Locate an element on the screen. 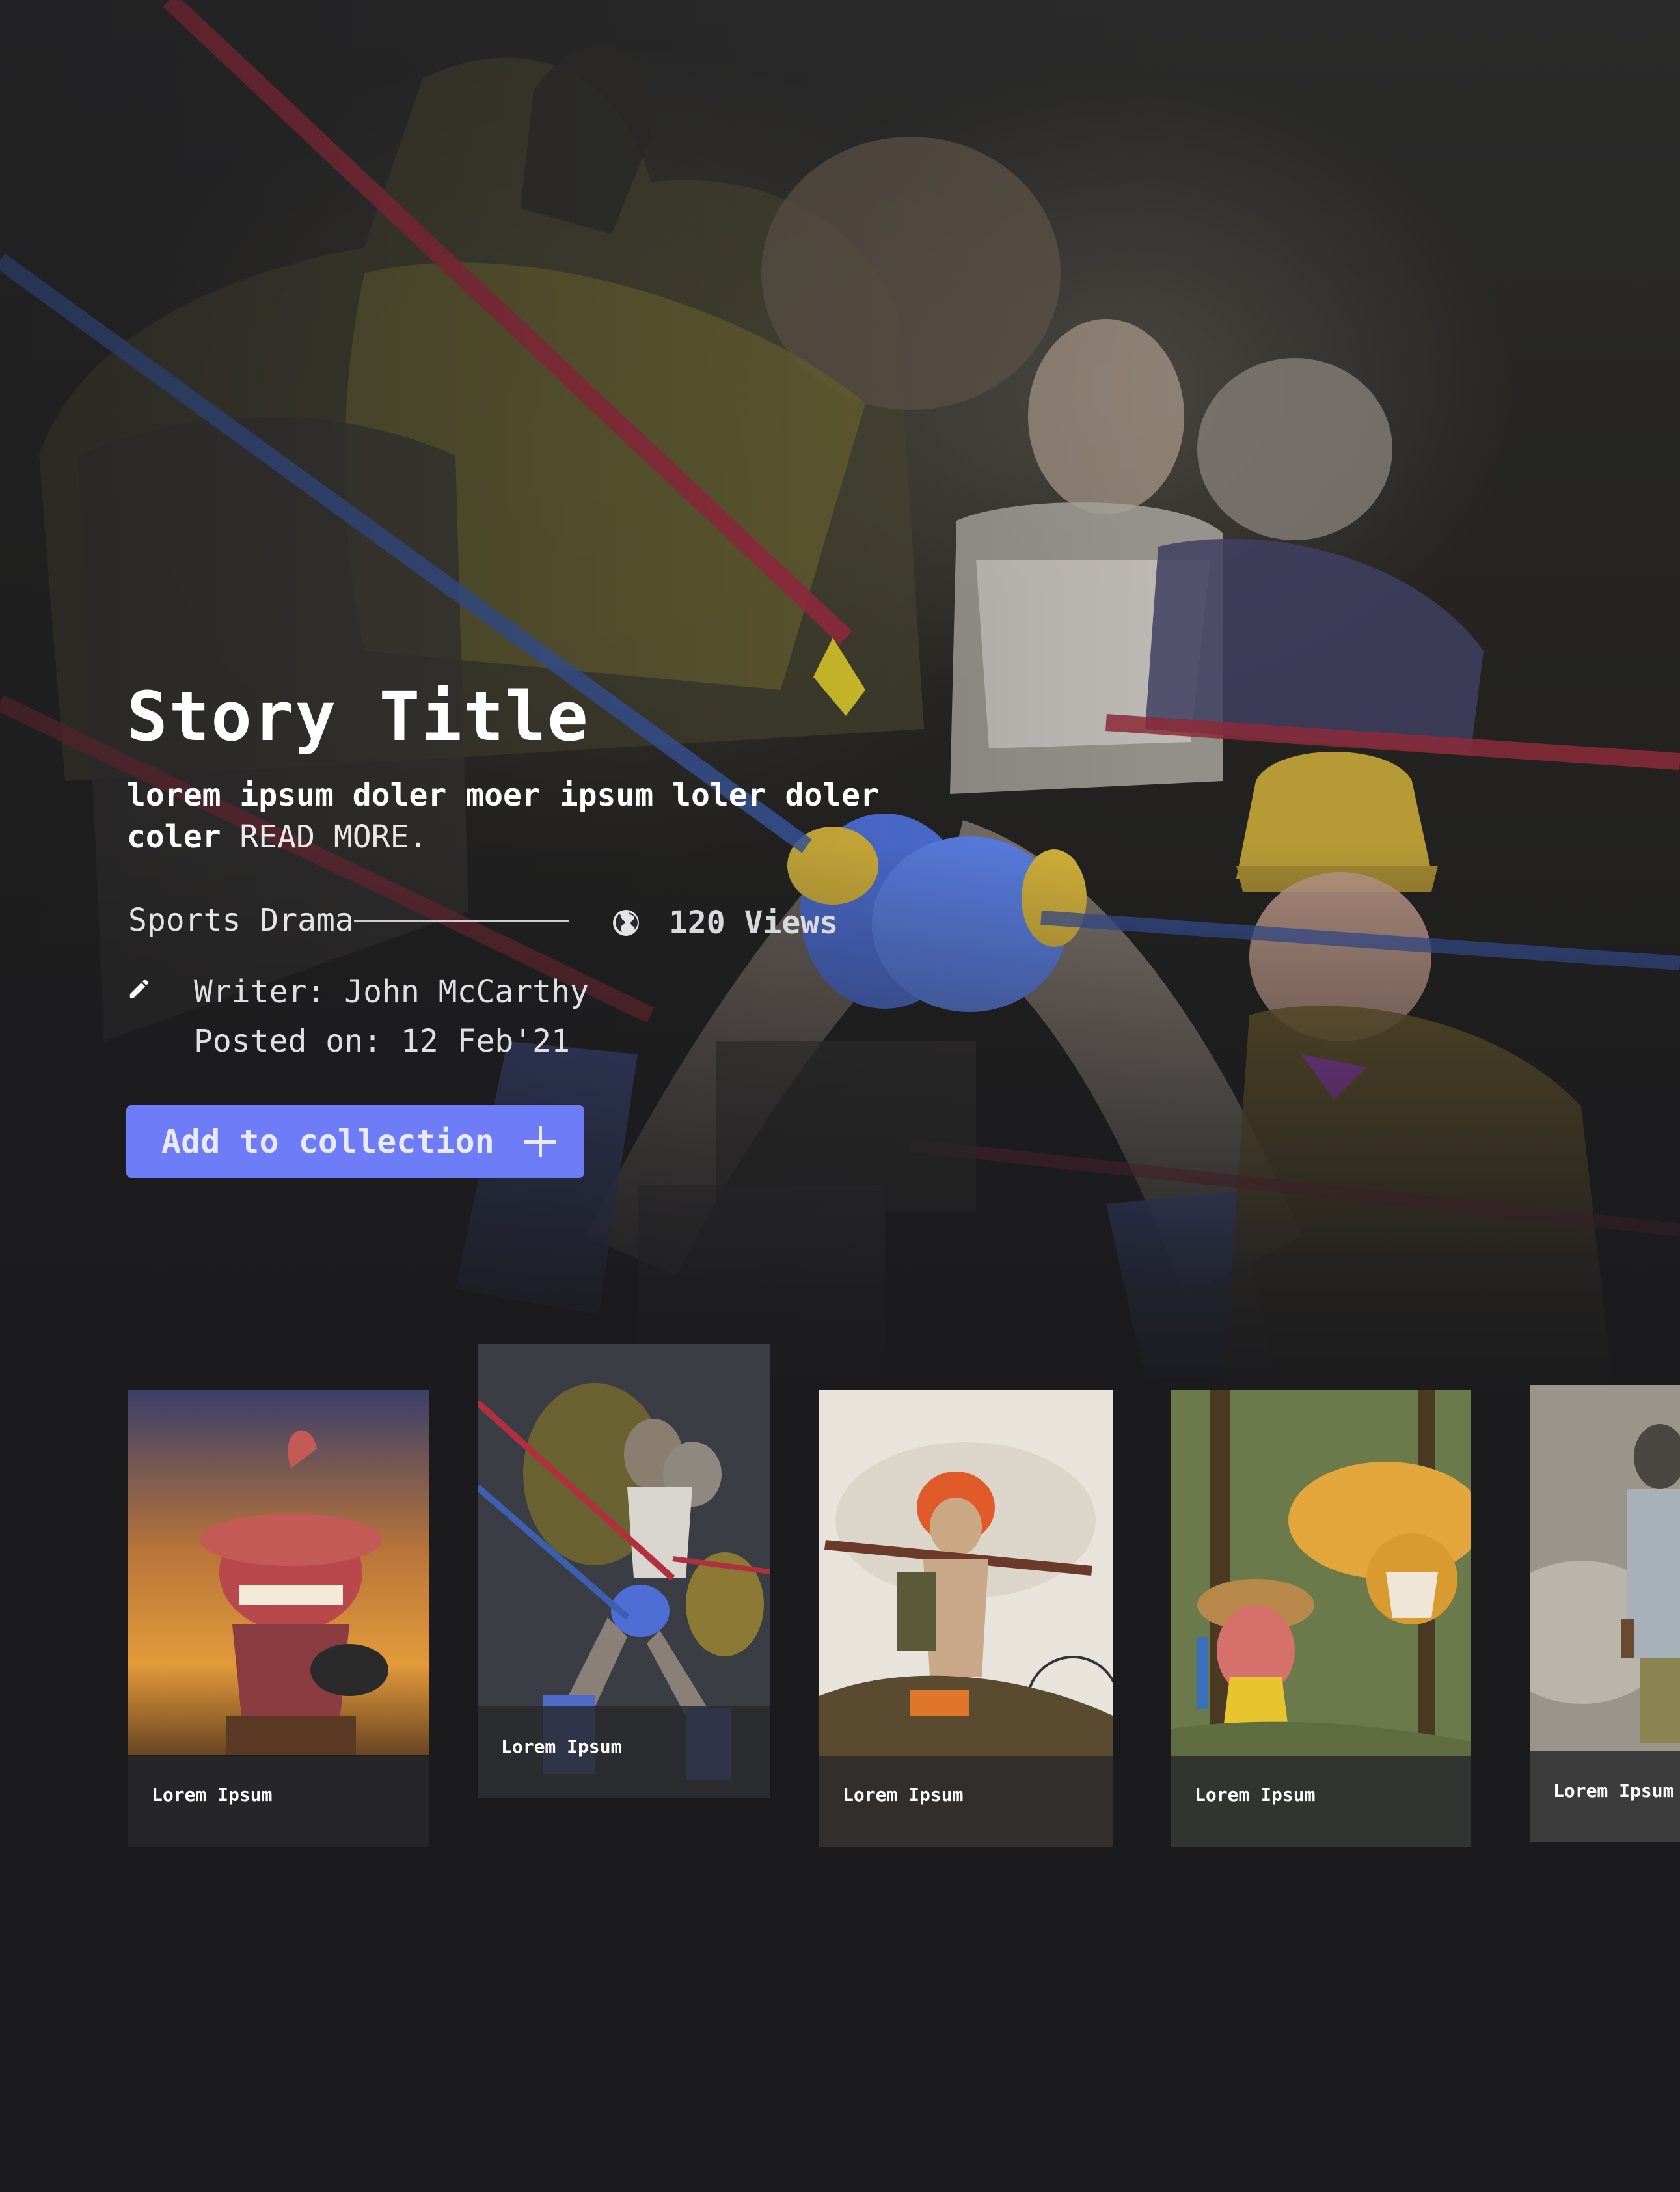 This screenshot has width=1680, height=2192. globe-icon is located at coordinates (626, 923).